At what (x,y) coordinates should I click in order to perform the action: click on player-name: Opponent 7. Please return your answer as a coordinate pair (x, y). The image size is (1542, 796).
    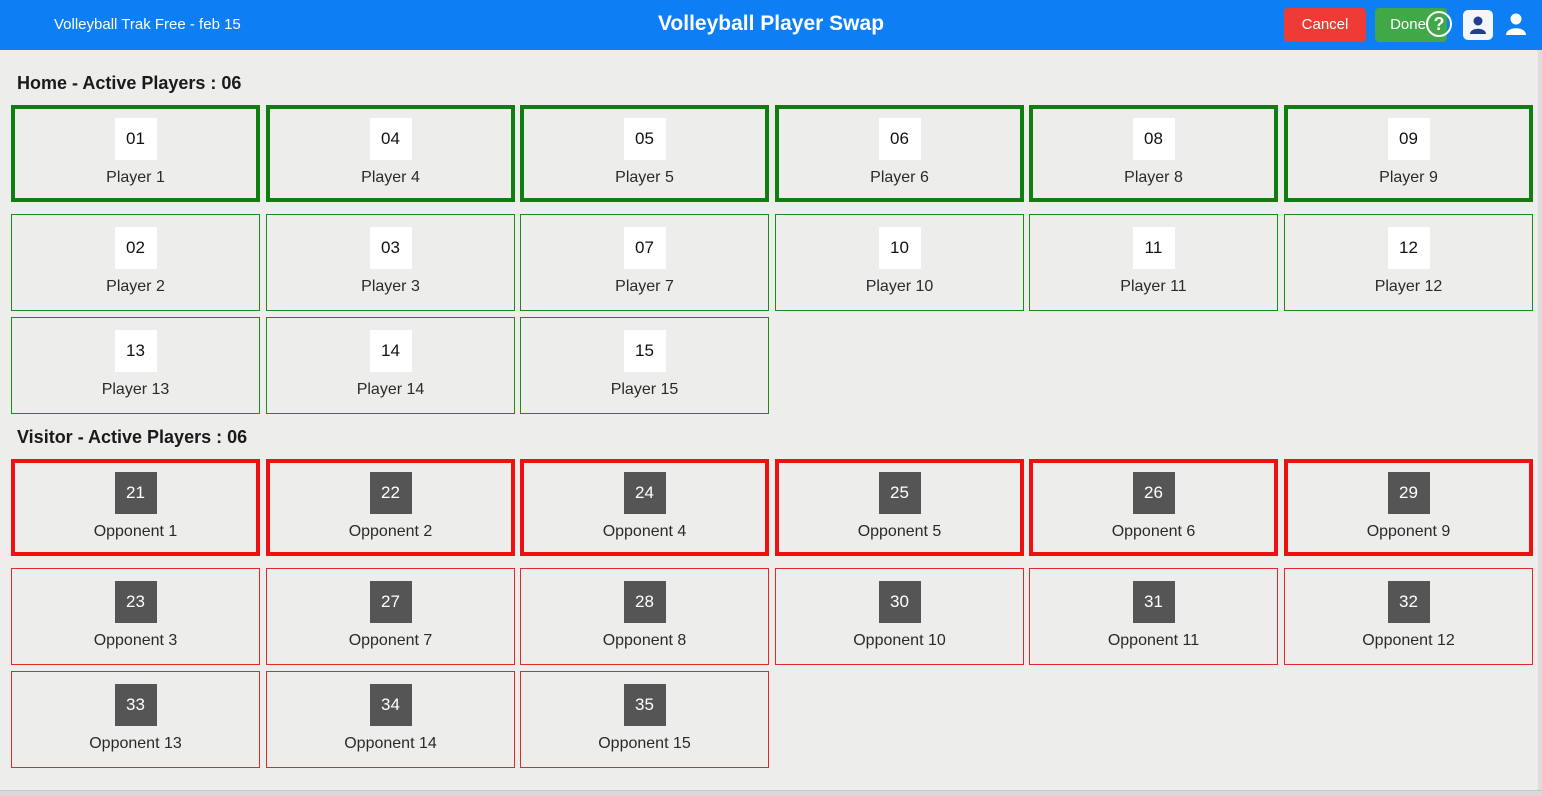
    Looking at the image, I should click on (390, 640).